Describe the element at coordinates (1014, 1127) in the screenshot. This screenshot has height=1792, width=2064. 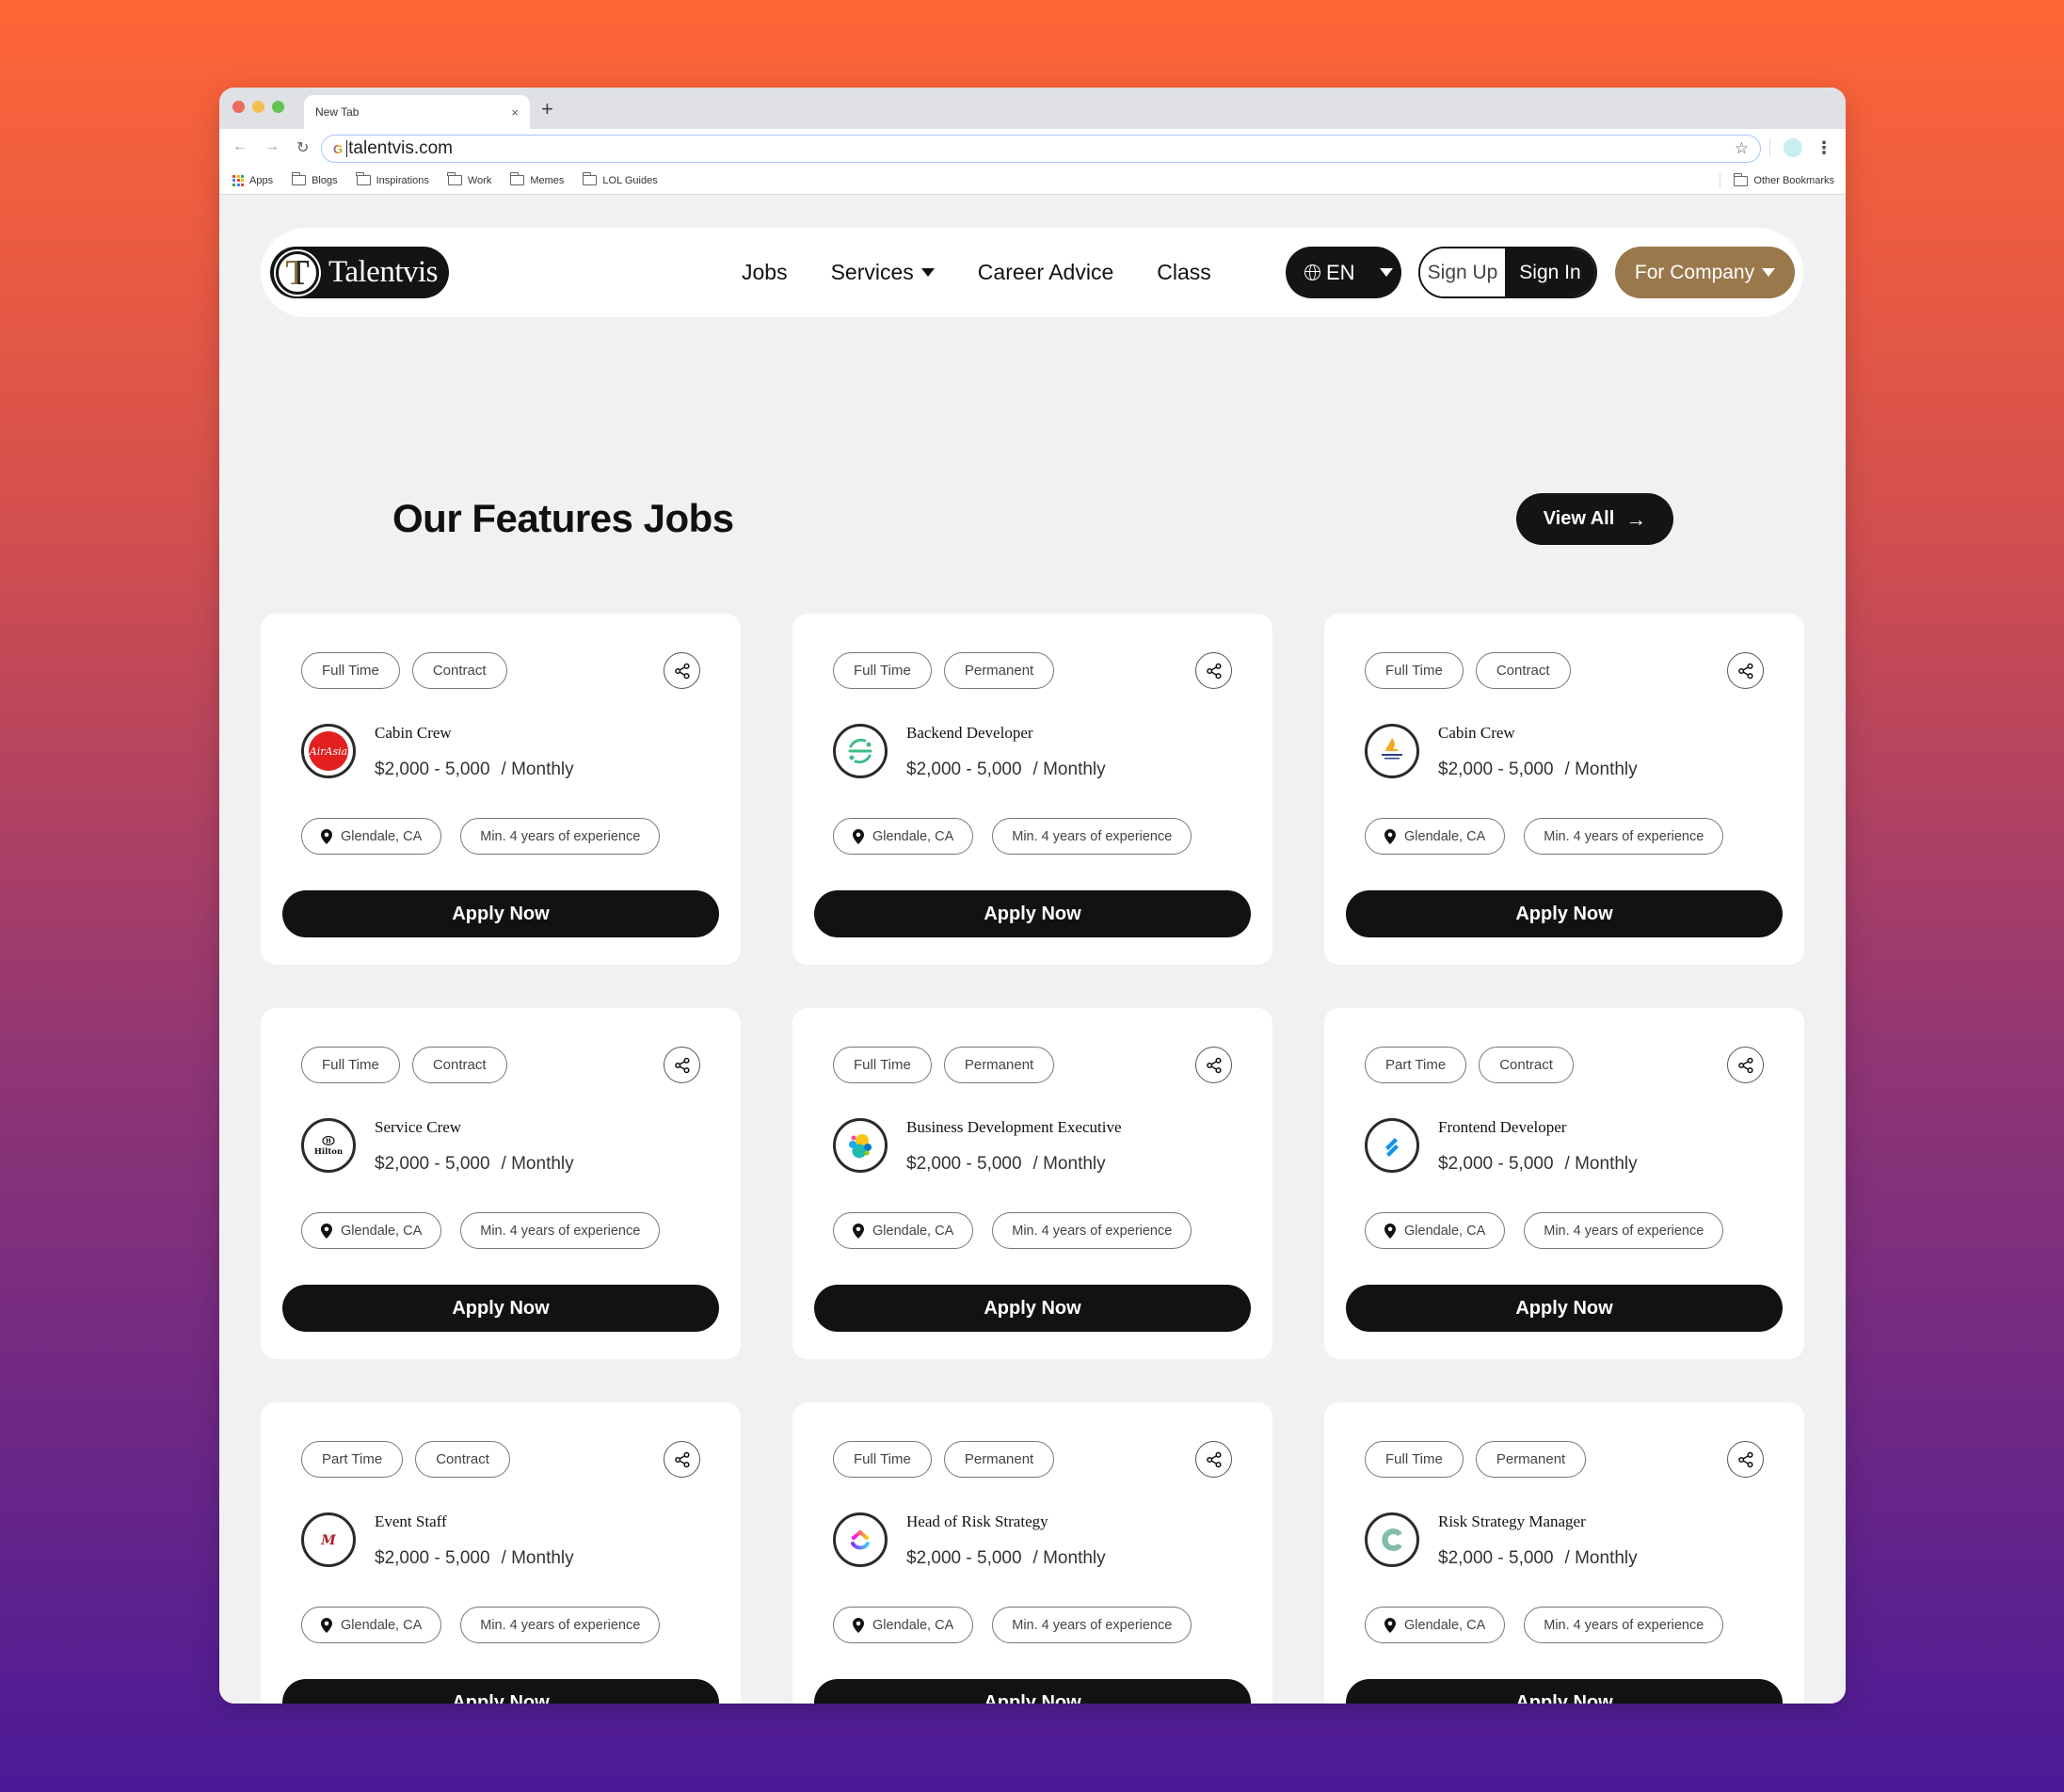
I see `job-title: Business Development Executive` at that location.